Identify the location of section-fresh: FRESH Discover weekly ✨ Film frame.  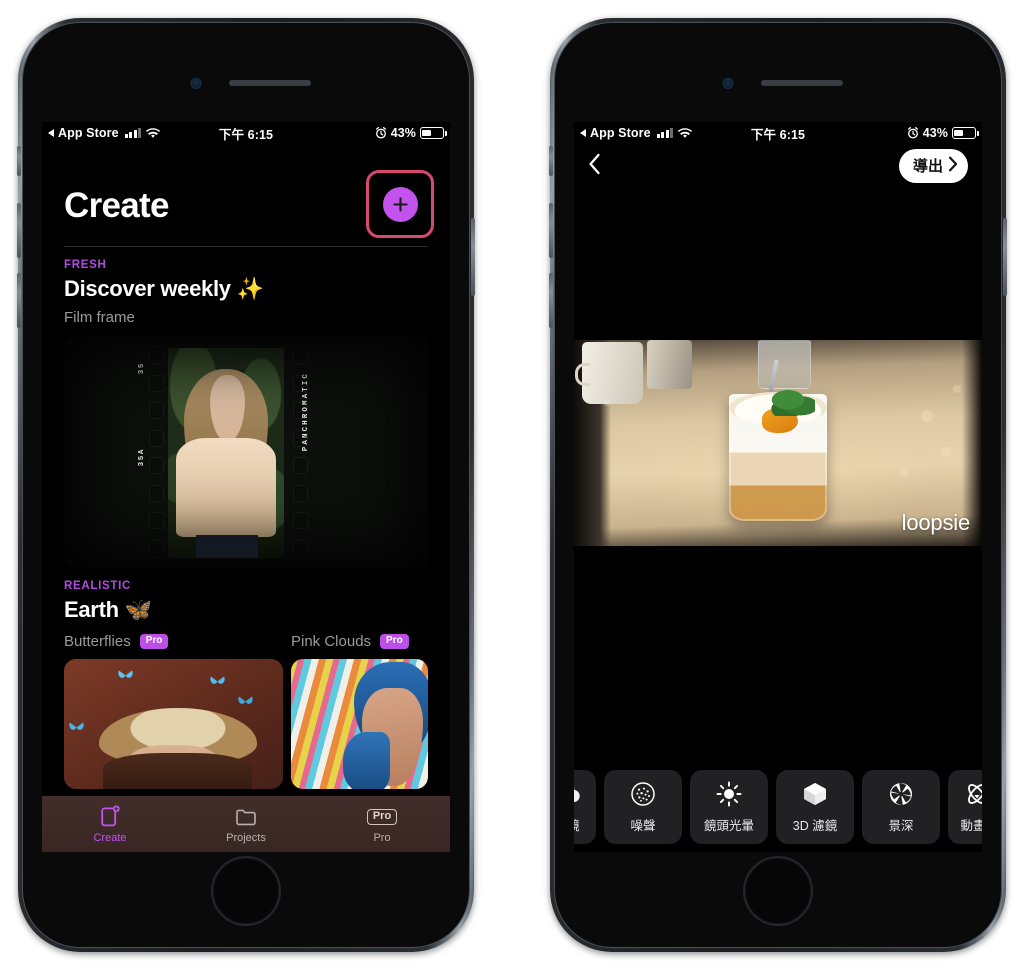
(246, 286).